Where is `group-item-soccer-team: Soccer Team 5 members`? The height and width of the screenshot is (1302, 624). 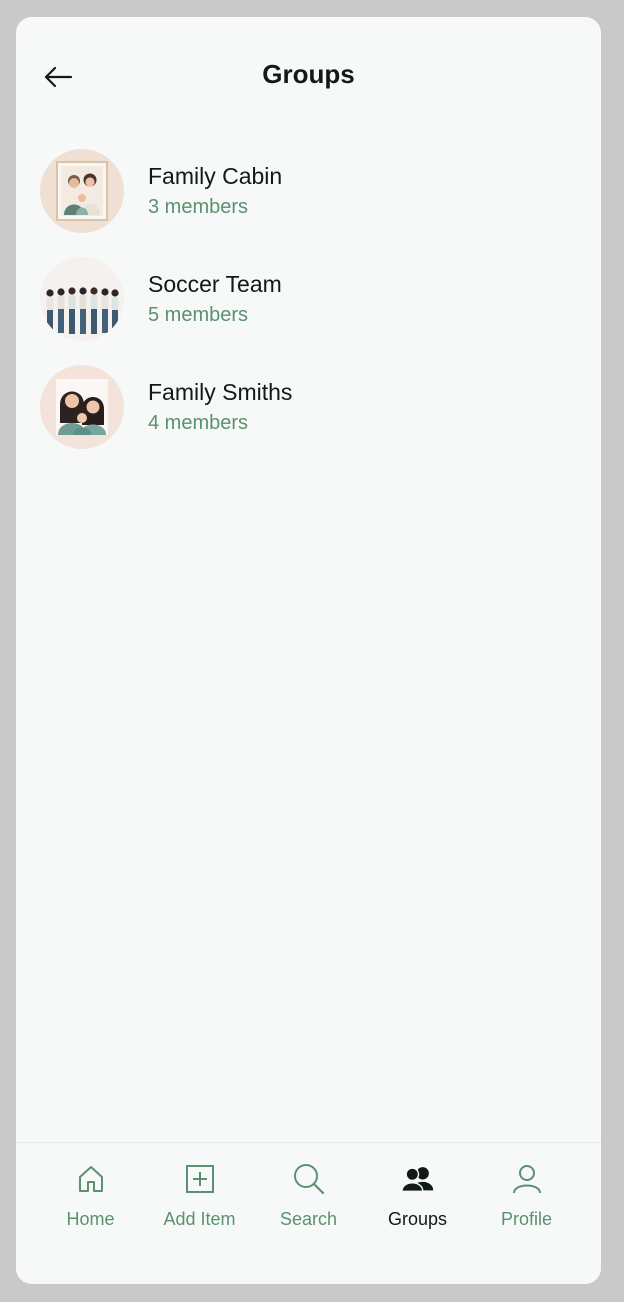 group-item-soccer-team: Soccer Team 5 members is located at coordinates (308, 299).